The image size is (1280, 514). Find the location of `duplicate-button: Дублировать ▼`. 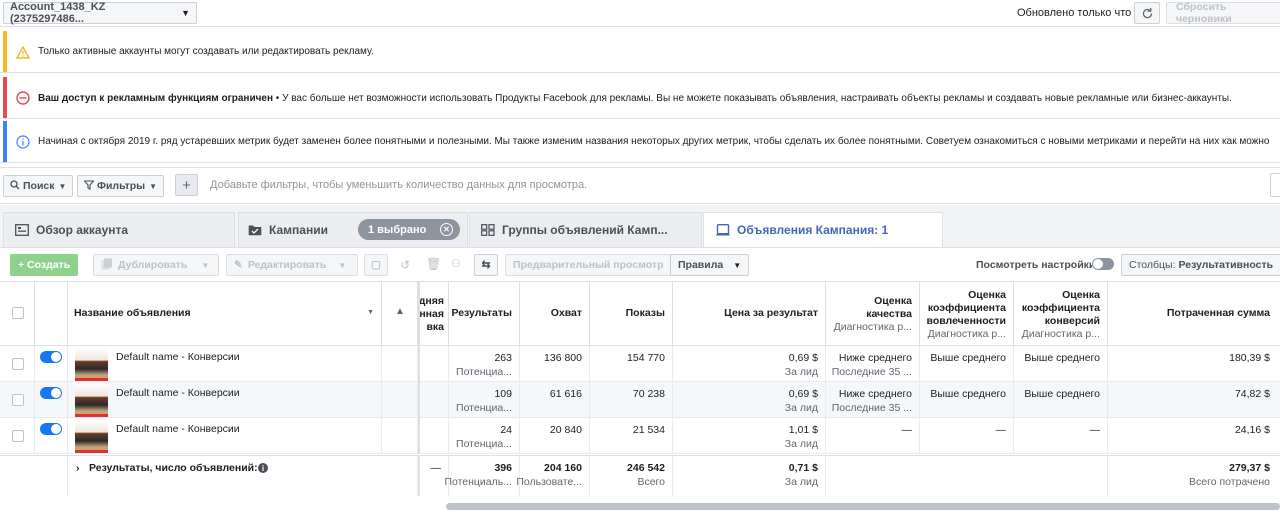

duplicate-button: Дублировать ▼ is located at coordinates (156, 265).